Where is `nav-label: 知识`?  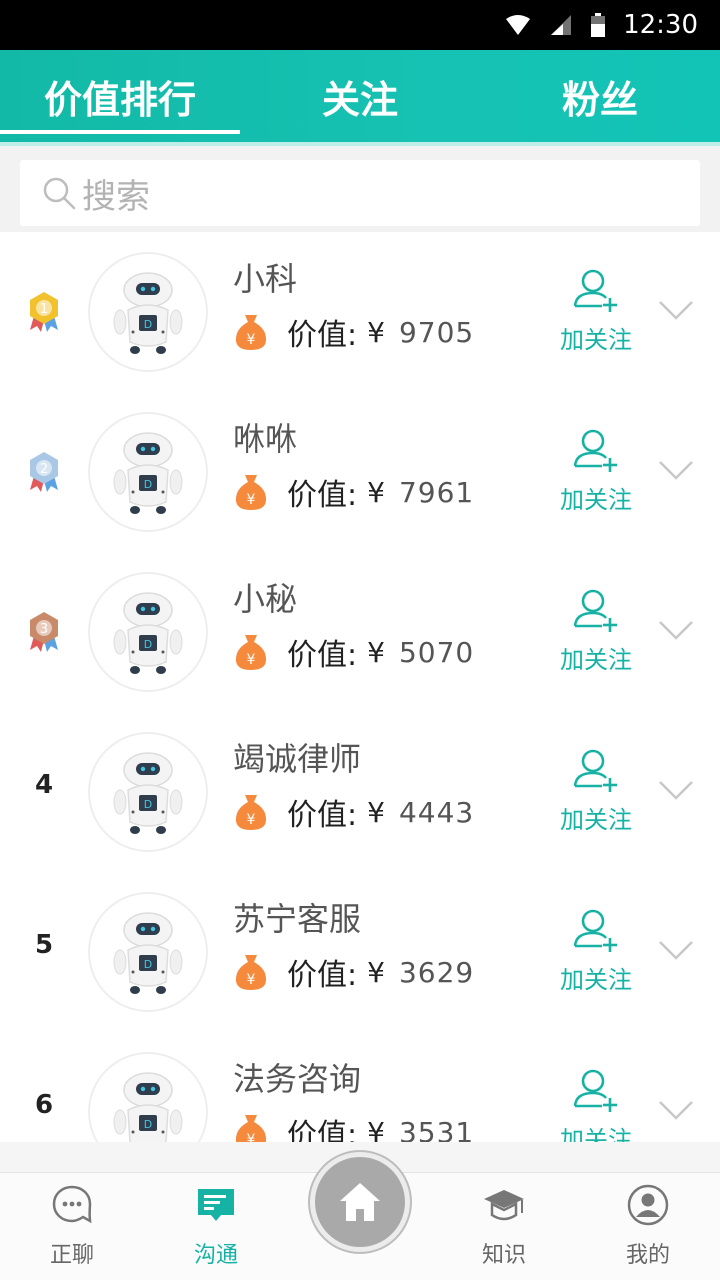
nav-label: 知识 is located at coordinates (503, 1255).